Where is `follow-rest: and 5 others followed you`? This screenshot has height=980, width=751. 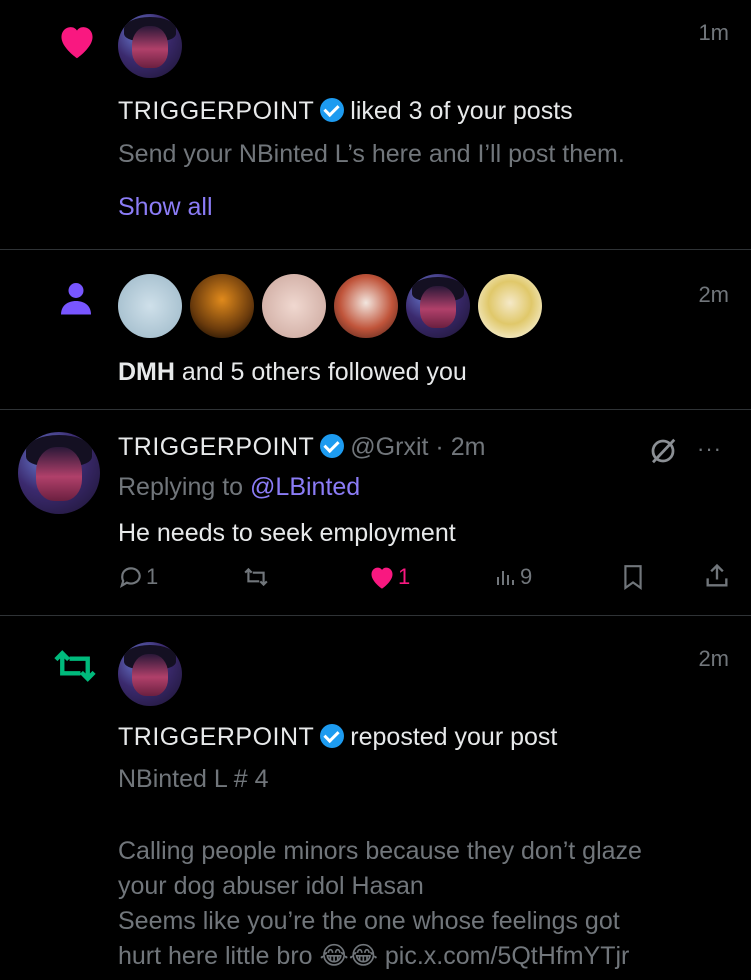 follow-rest: and 5 others followed you is located at coordinates (324, 372).